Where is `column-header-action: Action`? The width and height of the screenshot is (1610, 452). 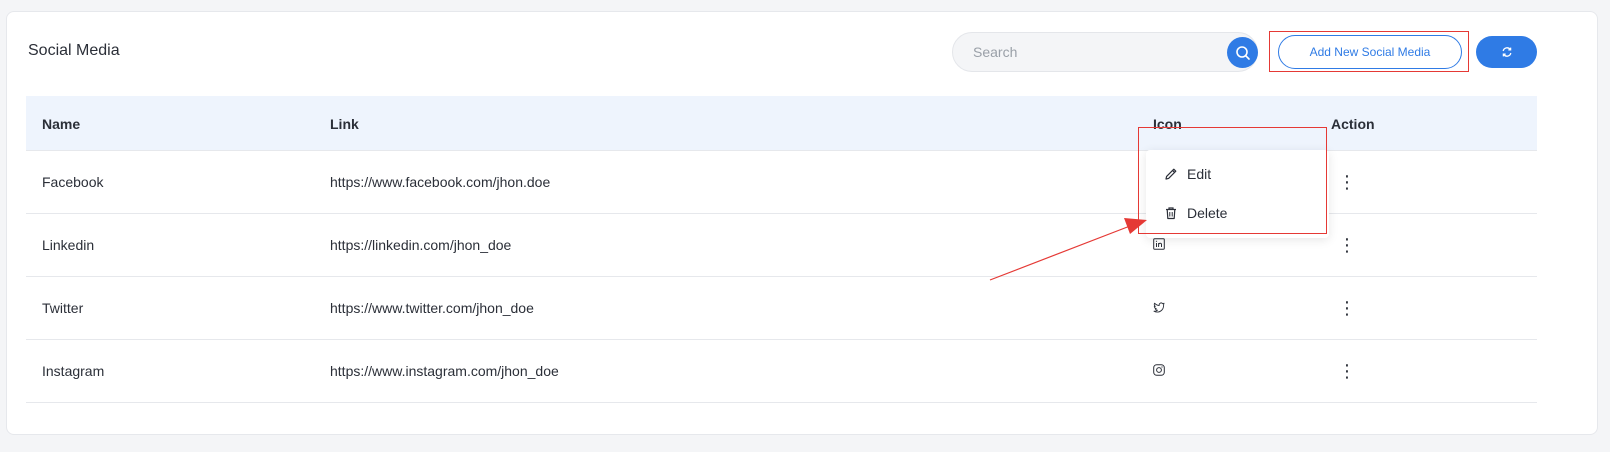
column-header-action: Action is located at coordinates (1353, 124).